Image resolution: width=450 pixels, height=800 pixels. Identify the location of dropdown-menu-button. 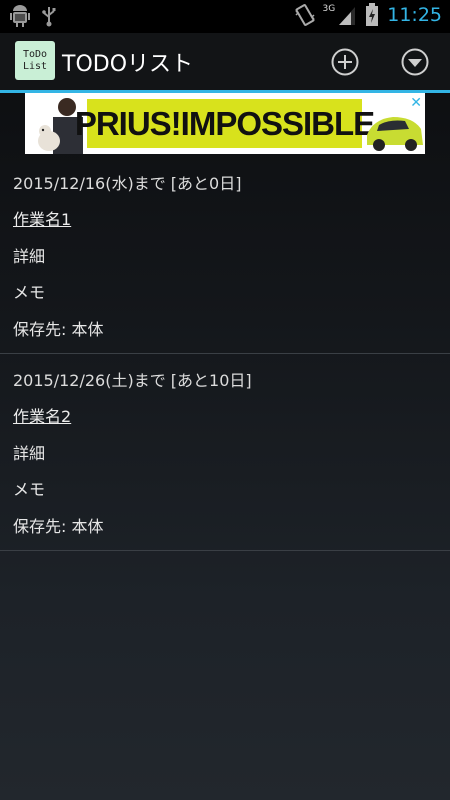
(415, 62).